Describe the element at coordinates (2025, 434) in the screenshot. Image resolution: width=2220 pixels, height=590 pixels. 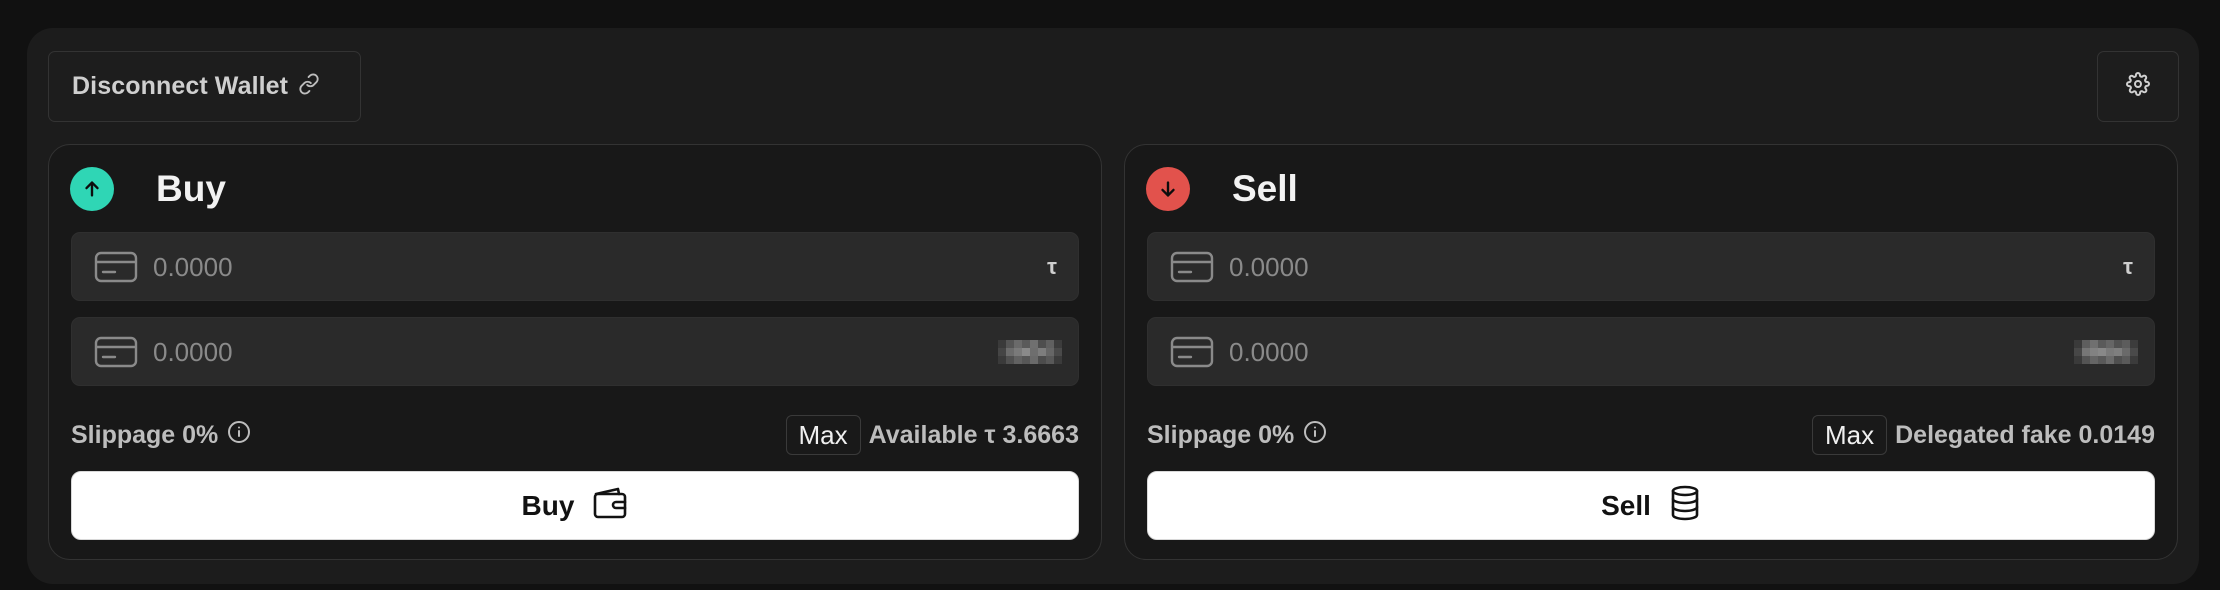
I see `delegated-balance: Delegated fake 0.0149` at that location.